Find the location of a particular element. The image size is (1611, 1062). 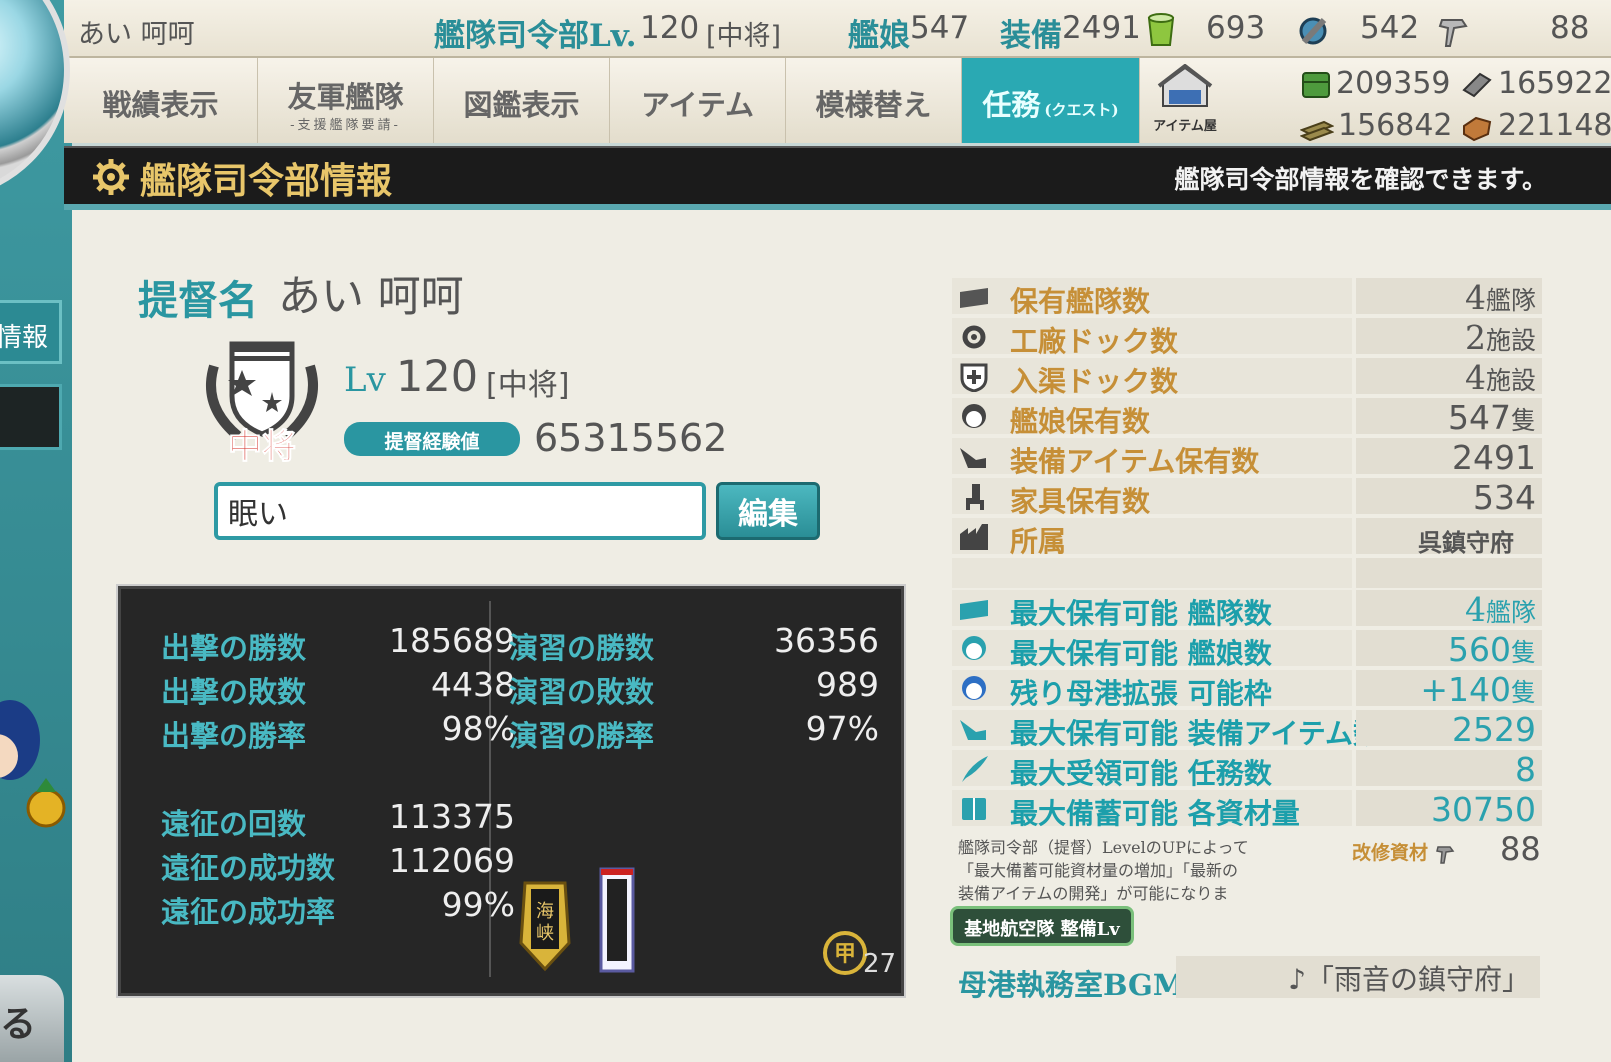

ships-held-unit: 隻 is located at coordinates (1523, 420).